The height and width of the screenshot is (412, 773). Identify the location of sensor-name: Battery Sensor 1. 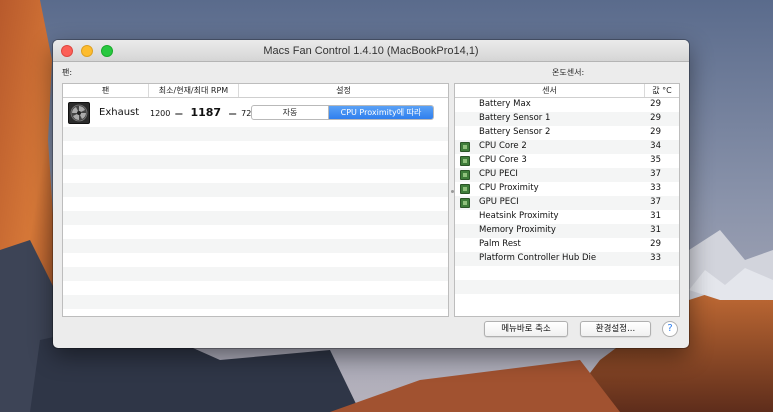
(515, 118).